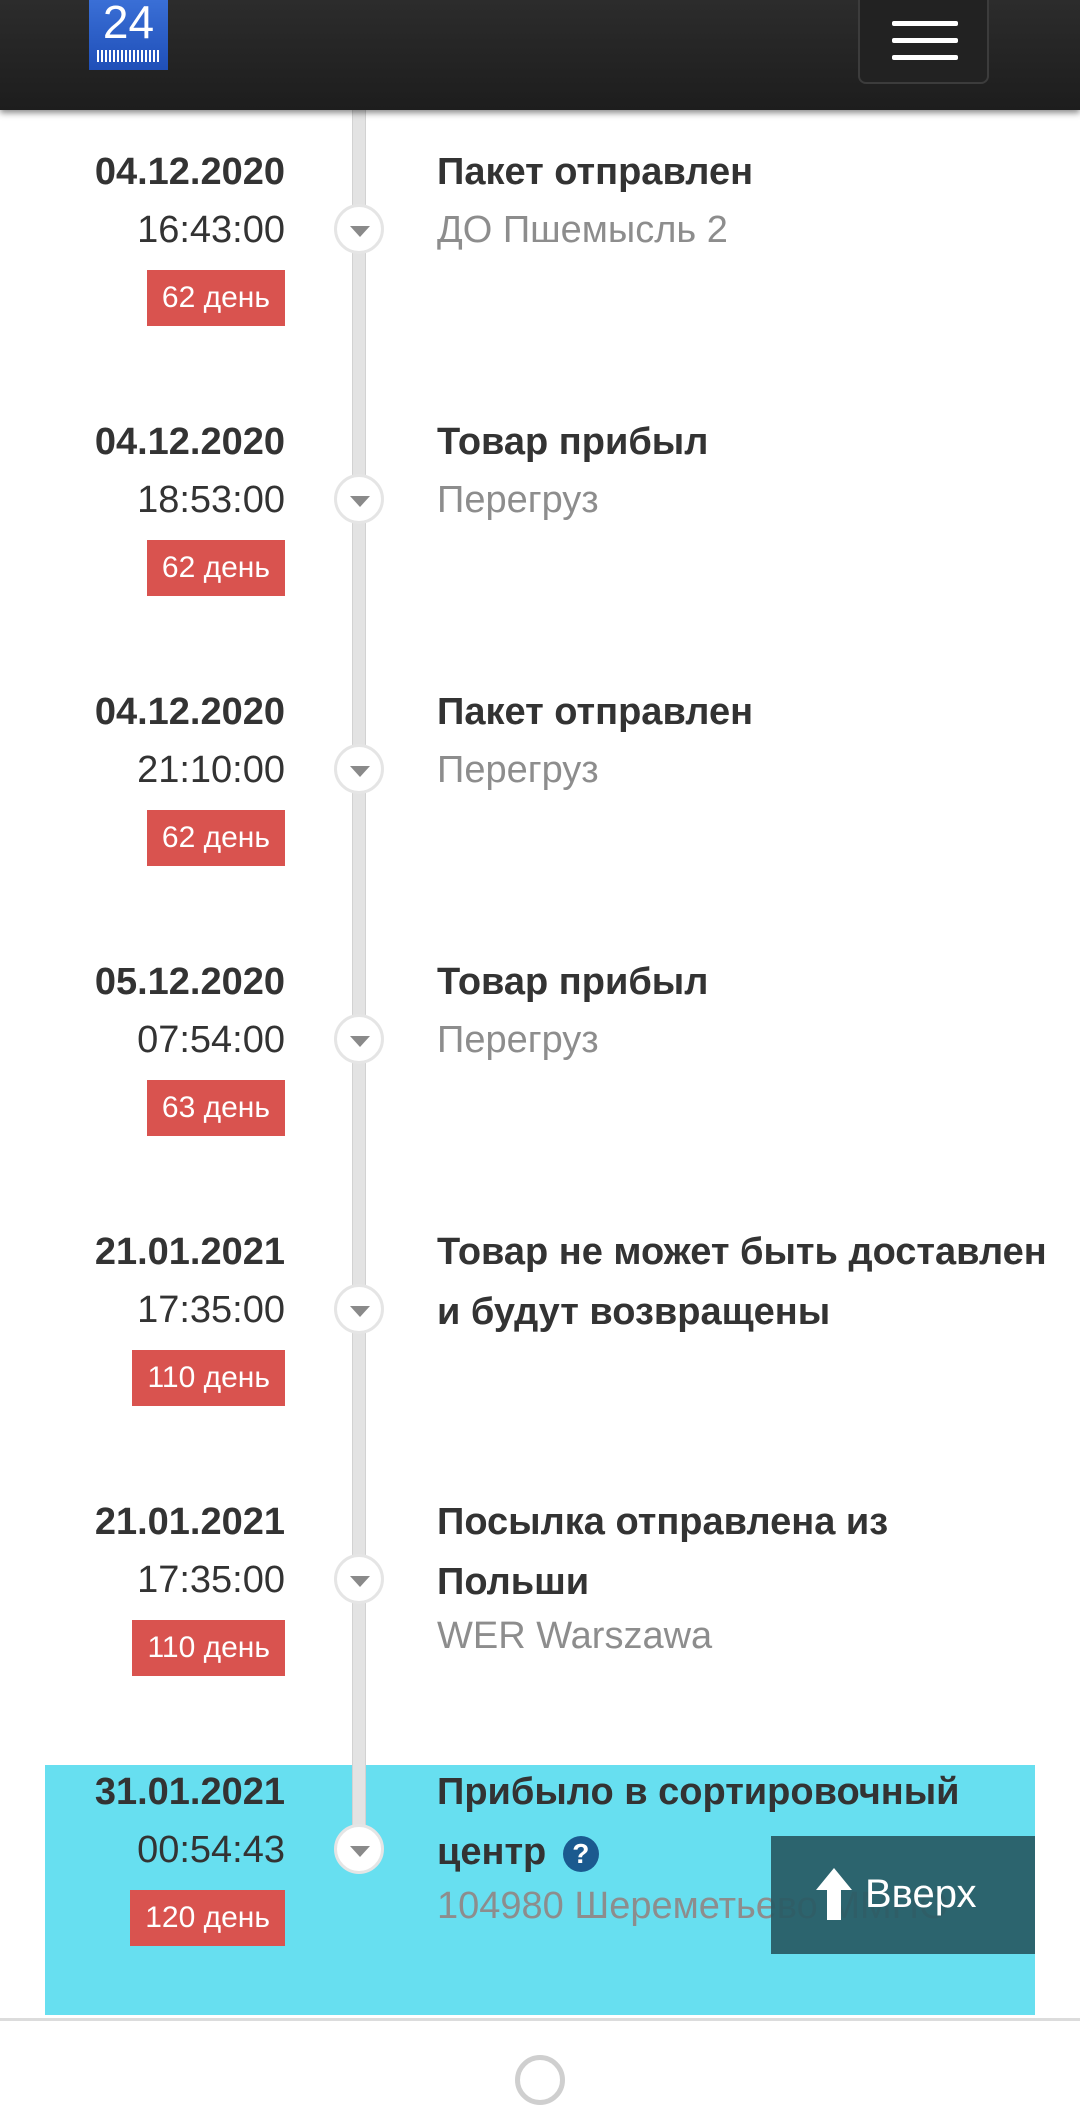 This screenshot has width=1080, height=2105. I want to click on event-date: 05.12.2020, so click(189, 982).